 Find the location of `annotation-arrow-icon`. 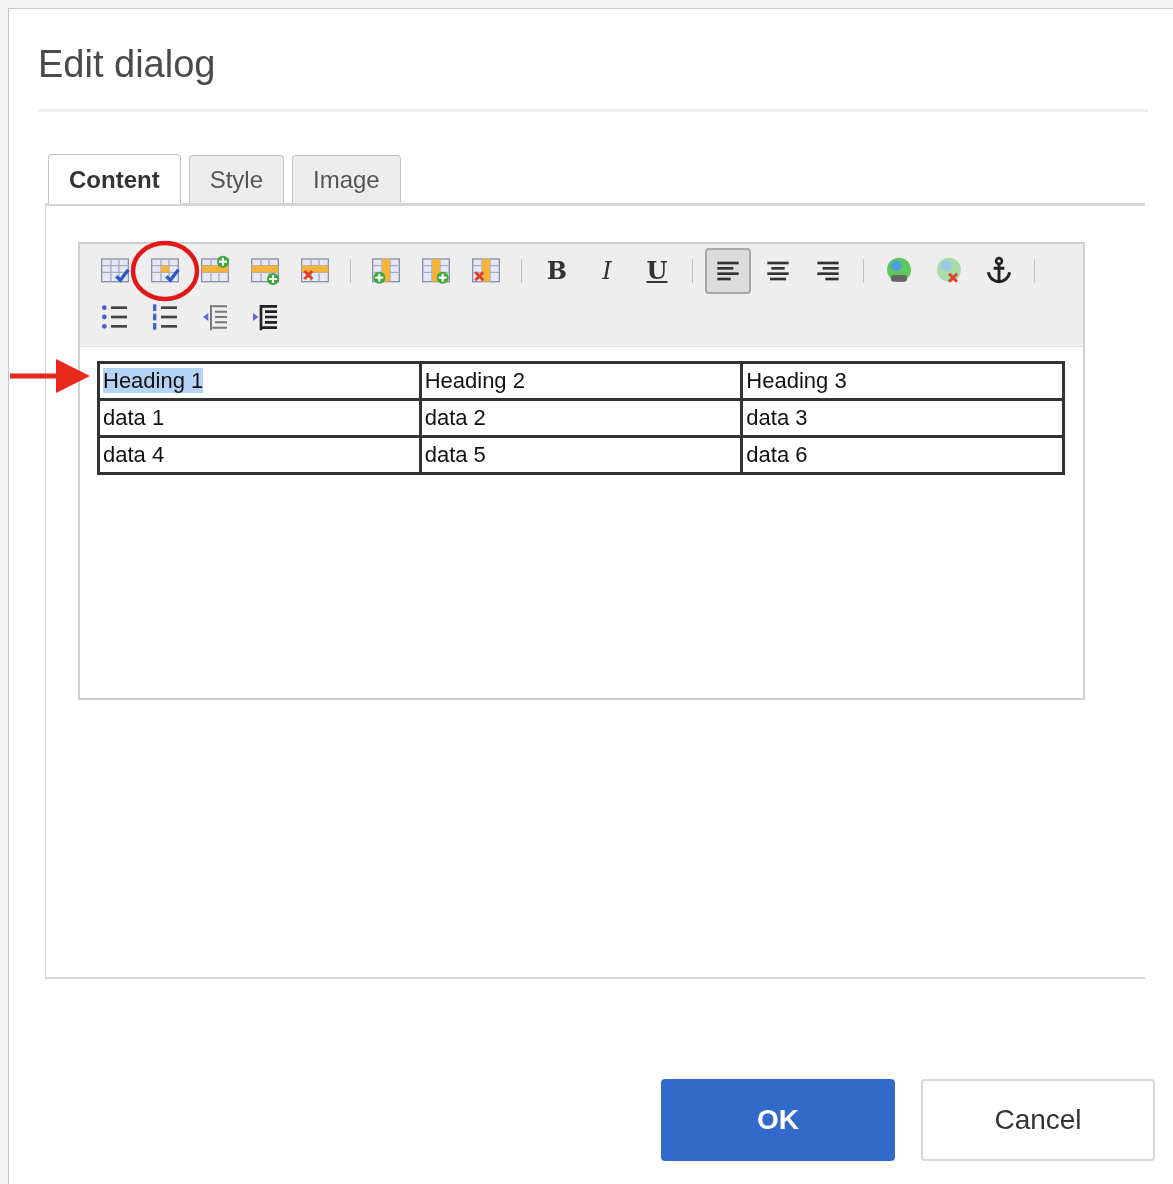

annotation-arrow-icon is located at coordinates (50, 376).